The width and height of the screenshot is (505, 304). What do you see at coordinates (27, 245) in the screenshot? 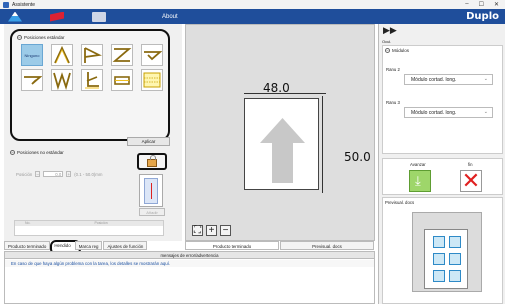
I see `tab-finished-product: Producto terminado` at bounding box center [27, 245].